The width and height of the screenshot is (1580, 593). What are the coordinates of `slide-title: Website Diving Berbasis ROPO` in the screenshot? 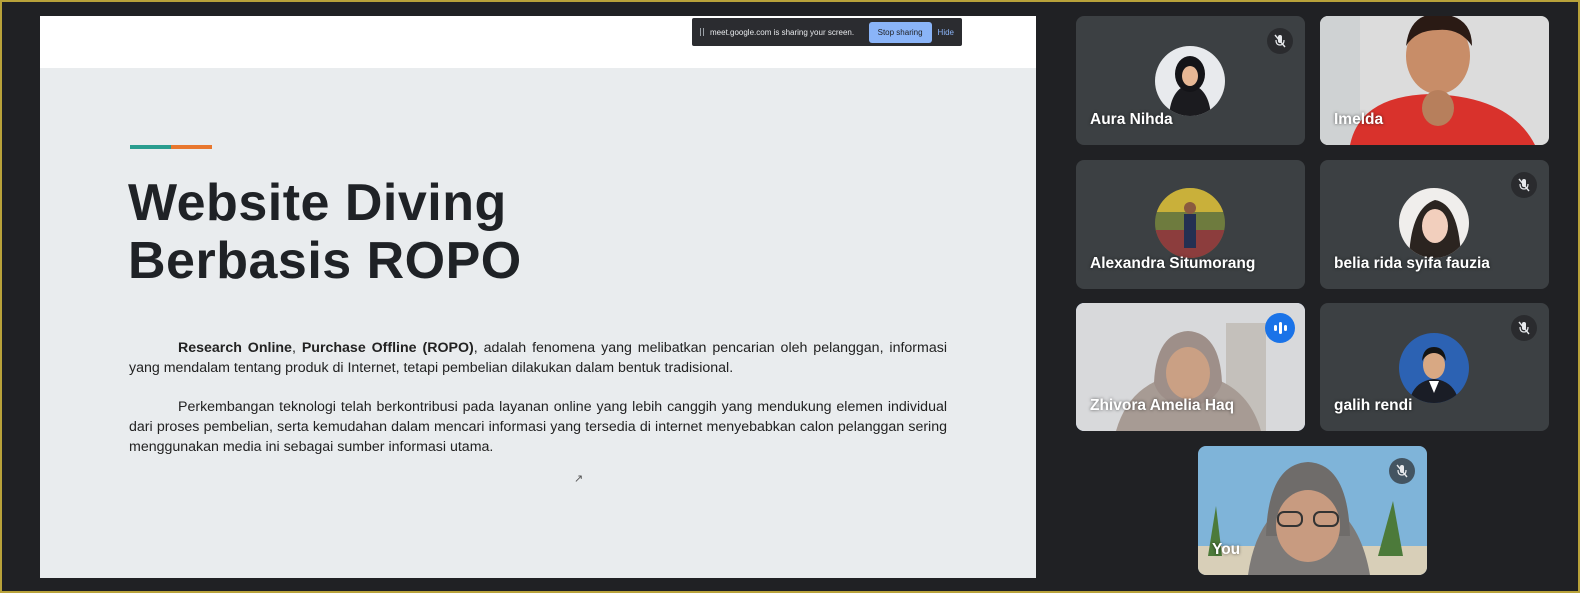 It's located at (428, 232).